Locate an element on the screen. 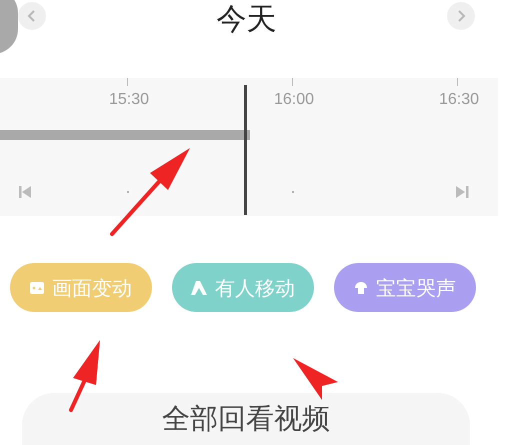  previous-day-button is located at coordinates (32, 16).